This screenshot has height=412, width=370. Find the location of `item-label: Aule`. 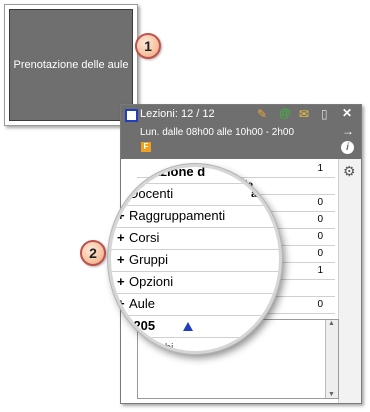

item-label: Aule is located at coordinates (142, 303).